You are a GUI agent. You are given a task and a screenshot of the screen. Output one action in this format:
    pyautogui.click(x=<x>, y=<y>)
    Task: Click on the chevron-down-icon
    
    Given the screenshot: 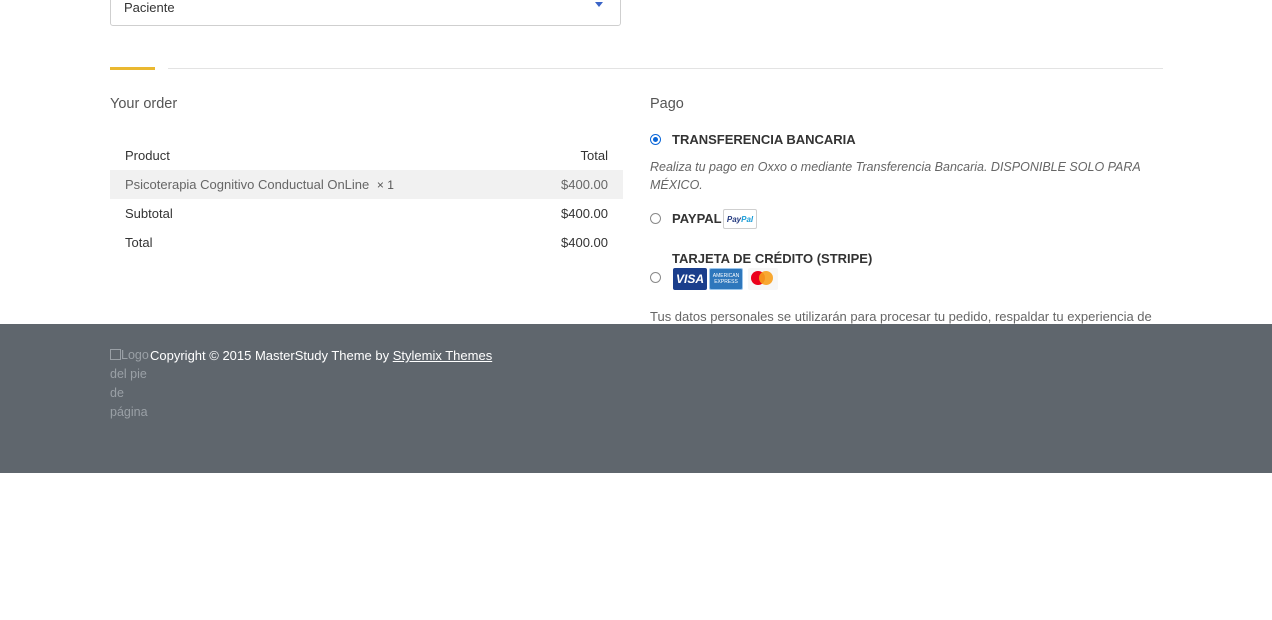 What is the action you would take?
    pyautogui.click(x=599, y=4)
    